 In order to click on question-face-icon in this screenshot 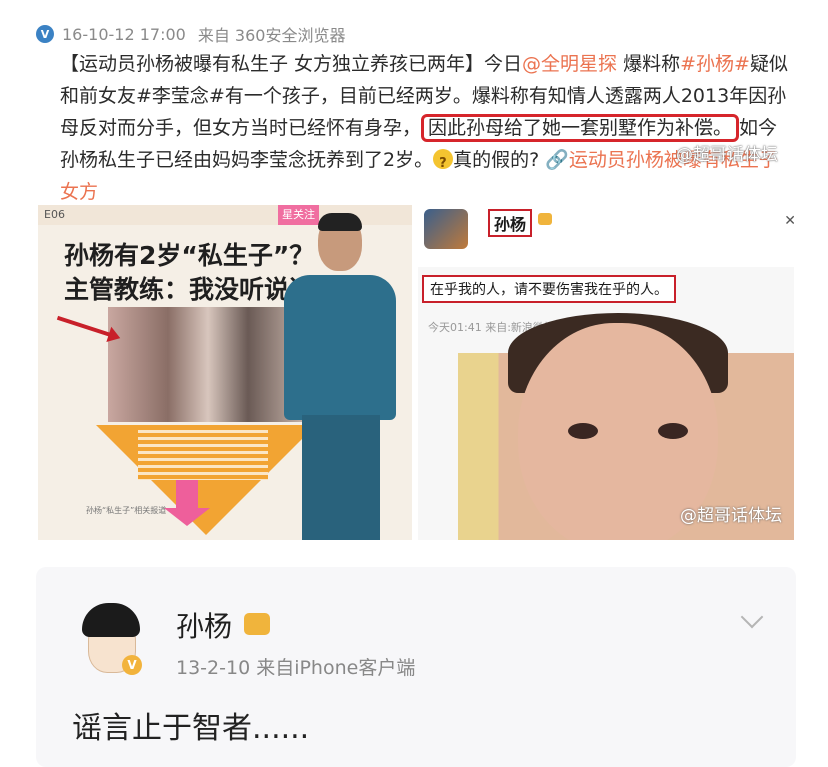, I will do `click(443, 164)`.